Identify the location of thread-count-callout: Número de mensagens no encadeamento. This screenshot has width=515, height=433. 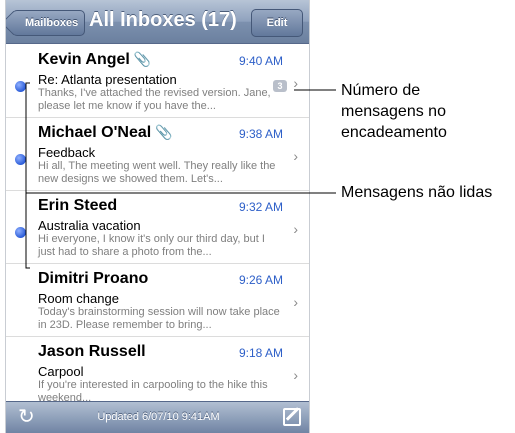
(394, 111).